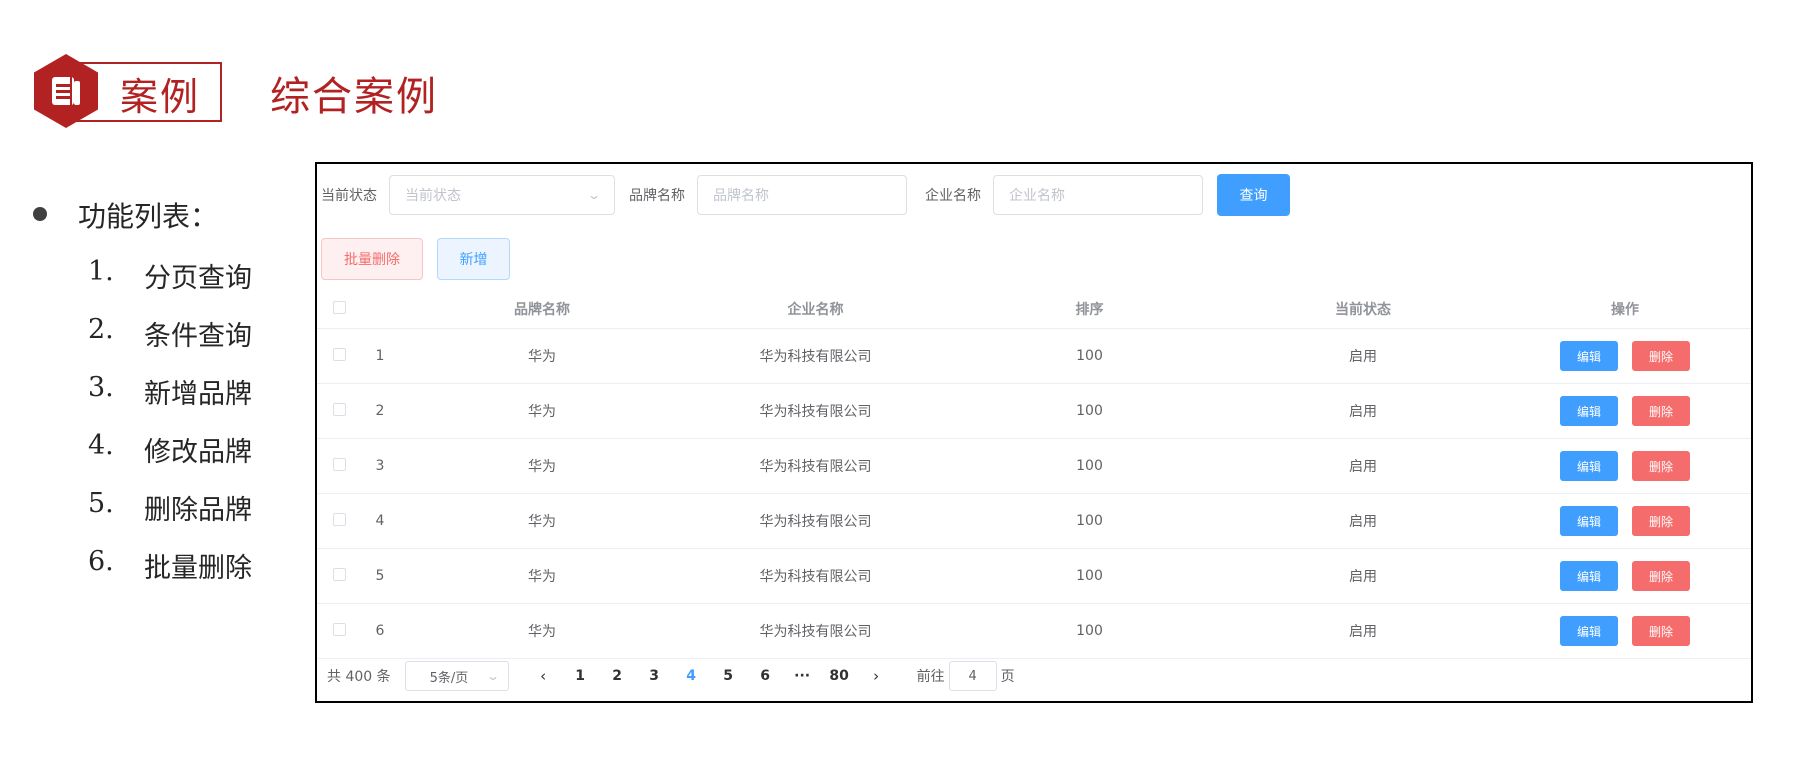 The width and height of the screenshot is (1796, 773). Describe the element at coordinates (728, 676) in the screenshot. I see `page-5: 5` at that location.